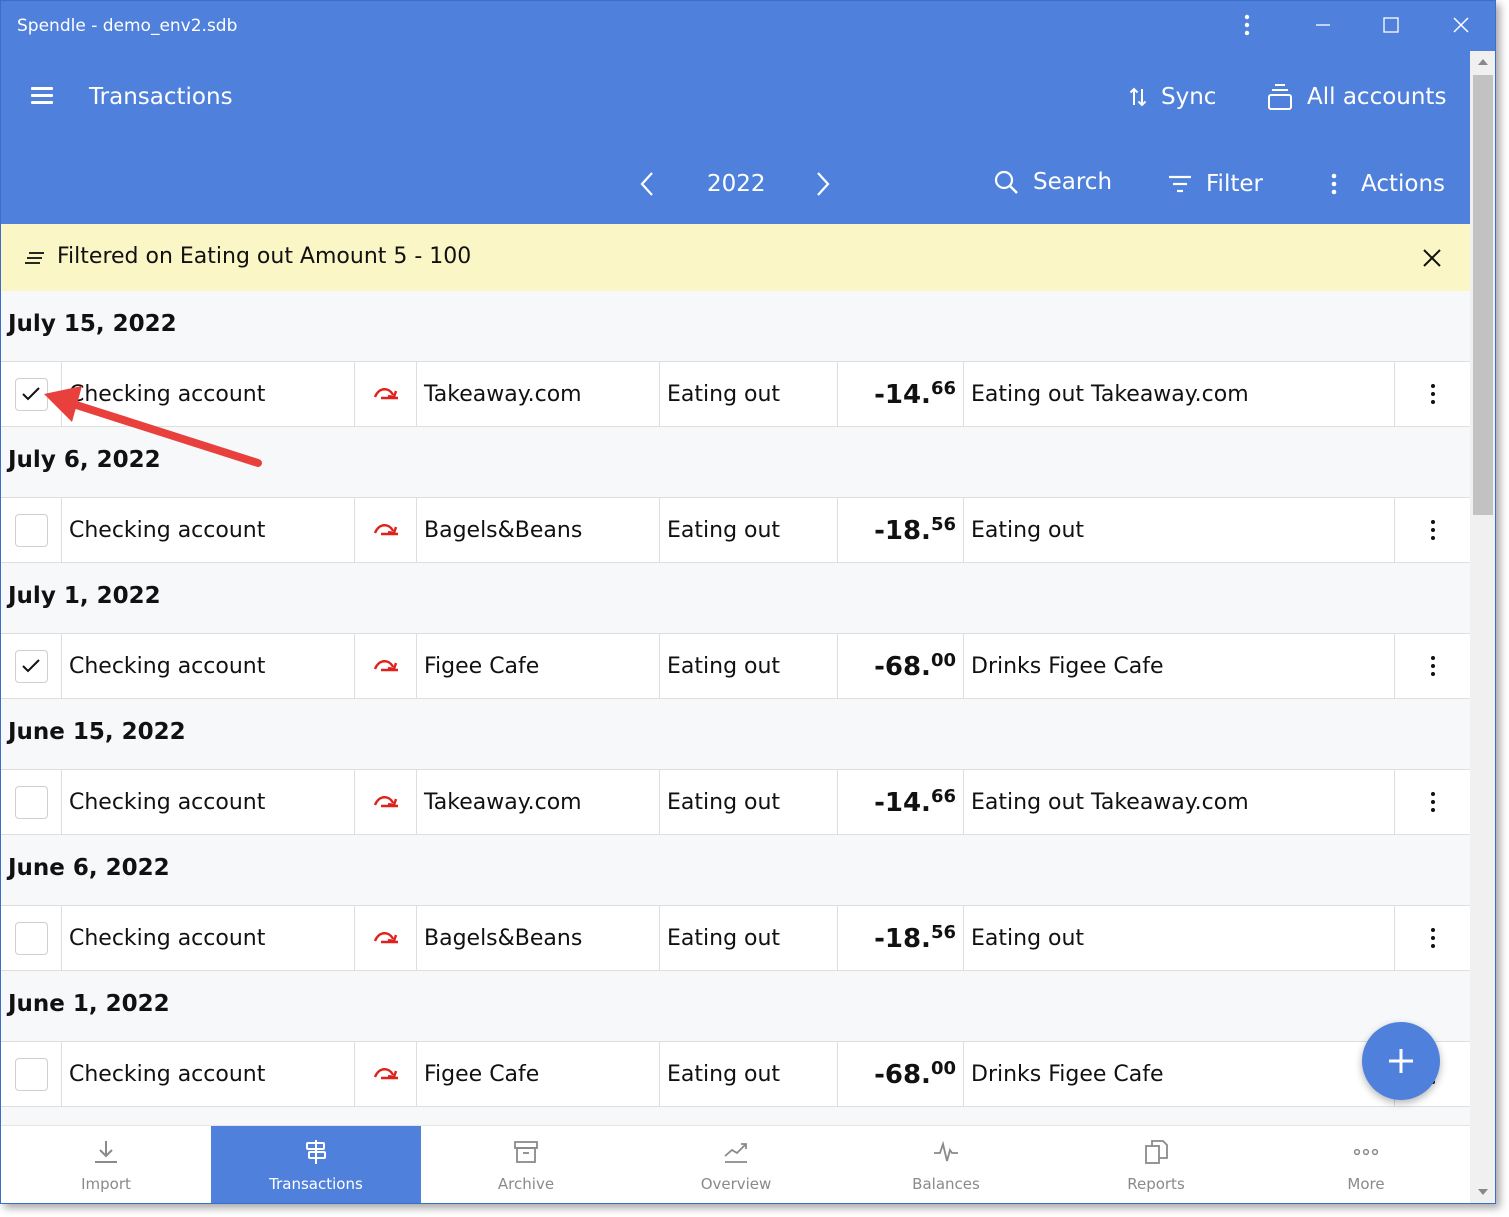  I want to click on window-menu-icon, so click(1247, 25).